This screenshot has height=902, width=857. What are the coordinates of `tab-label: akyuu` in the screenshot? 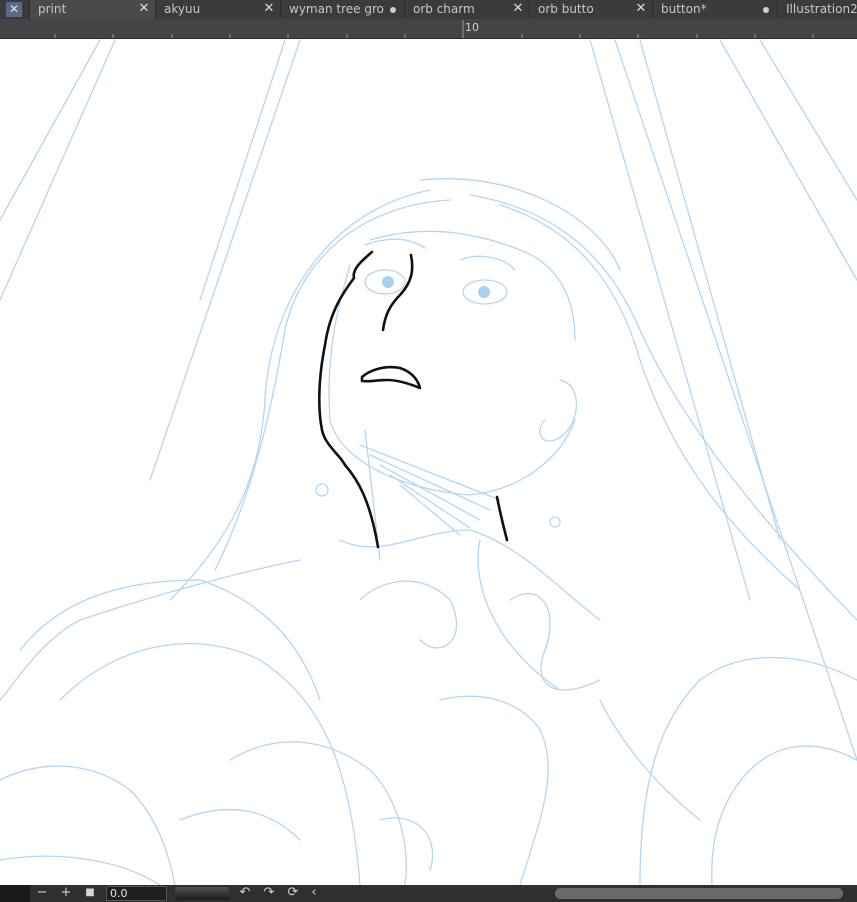 It's located at (182, 9).